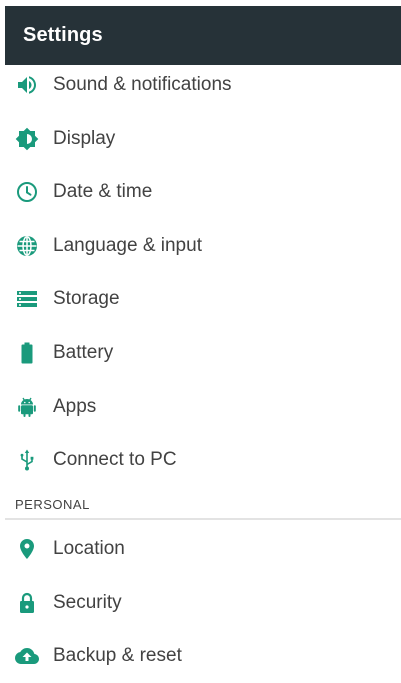 The image size is (401, 683). Describe the element at coordinates (200, 549) in the screenshot. I see `settings-item-location: Location` at that location.